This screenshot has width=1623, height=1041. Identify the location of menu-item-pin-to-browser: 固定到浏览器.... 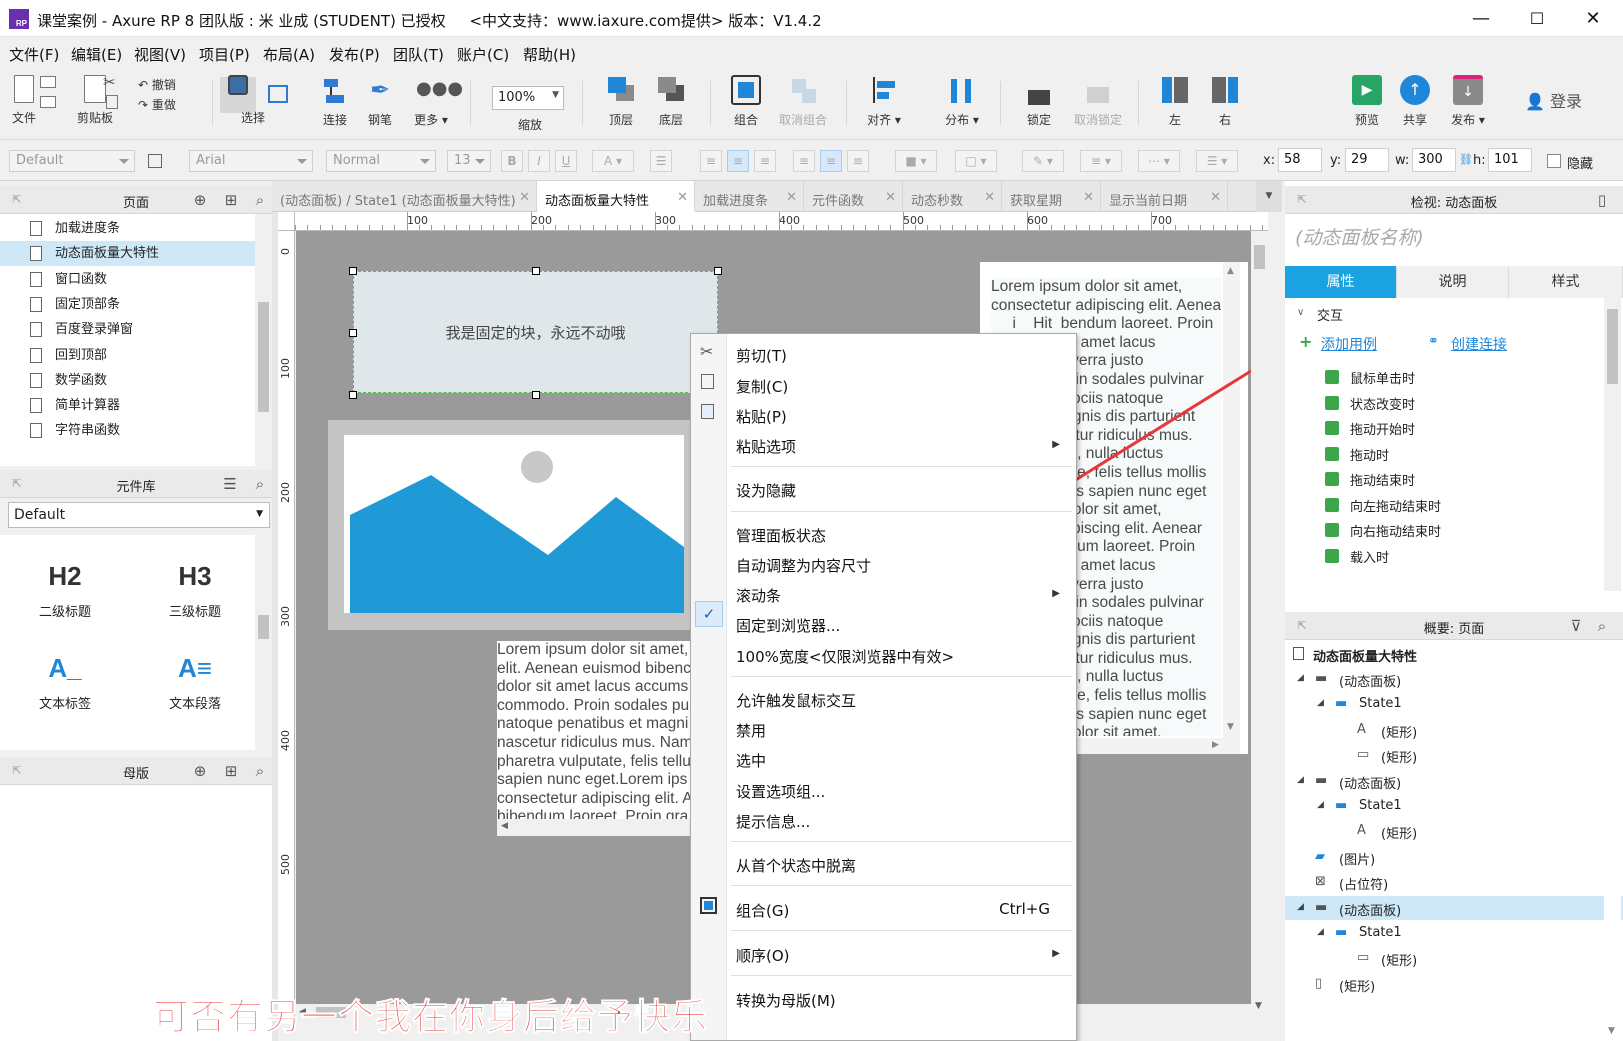
(788, 625).